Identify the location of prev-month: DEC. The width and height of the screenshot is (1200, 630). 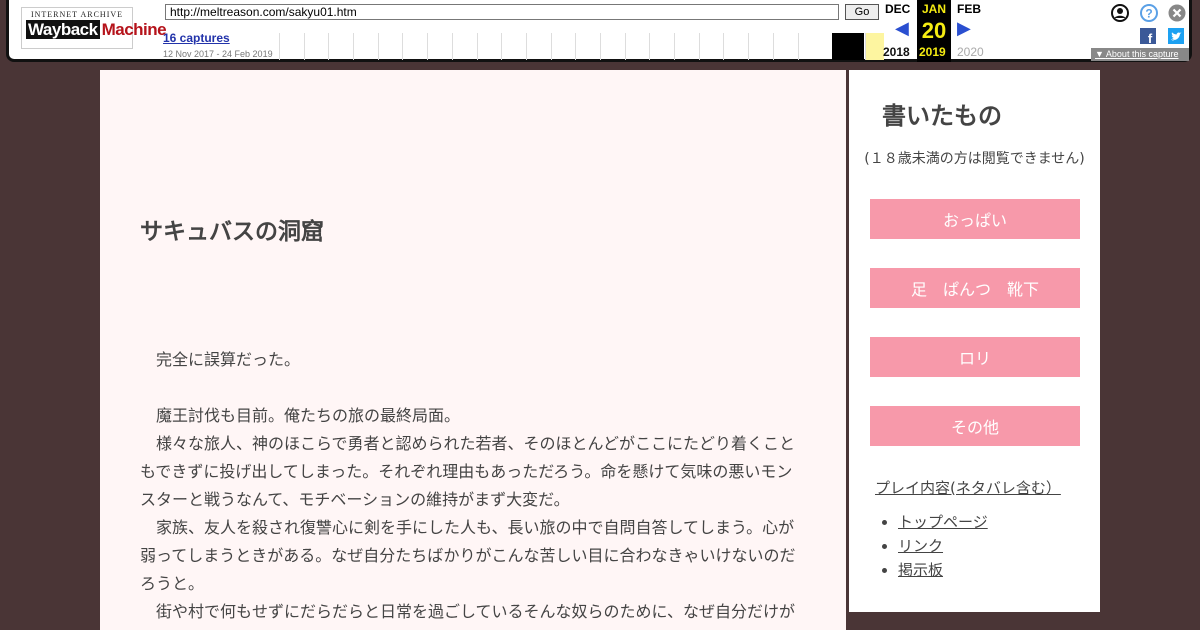
(897, 9).